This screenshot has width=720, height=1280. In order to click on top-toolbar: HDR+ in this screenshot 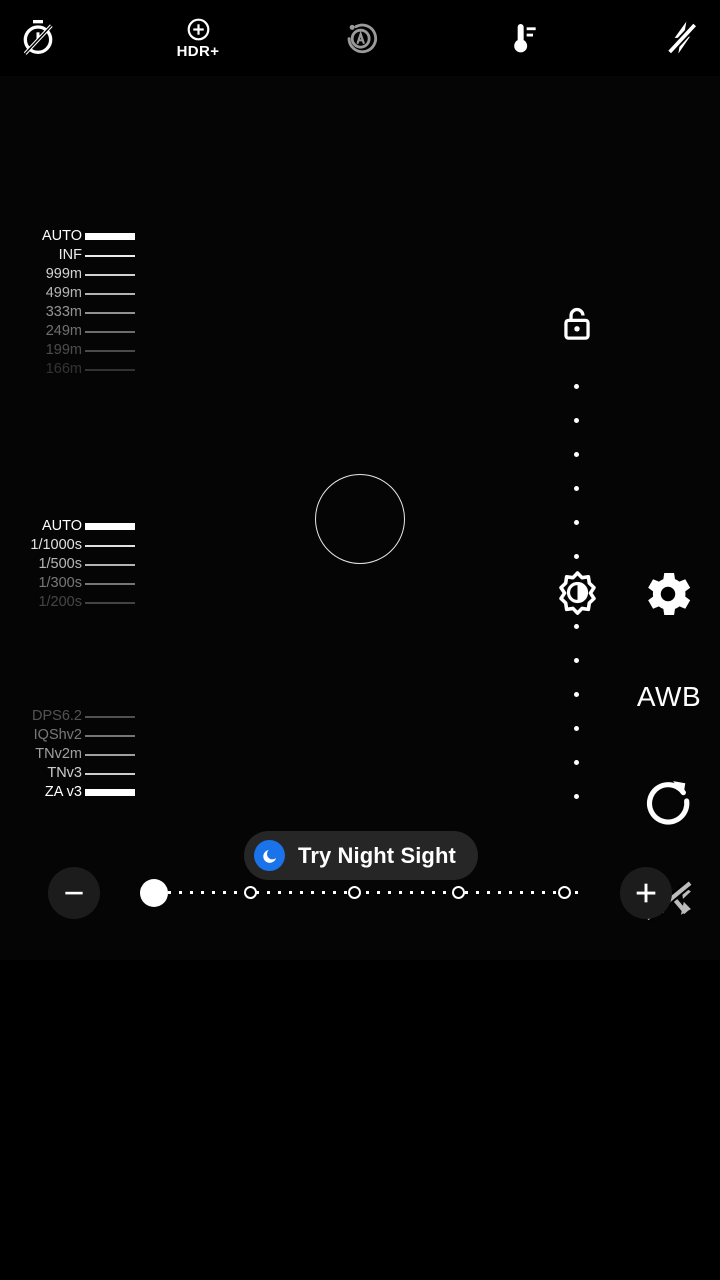, I will do `click(360, 38)`.